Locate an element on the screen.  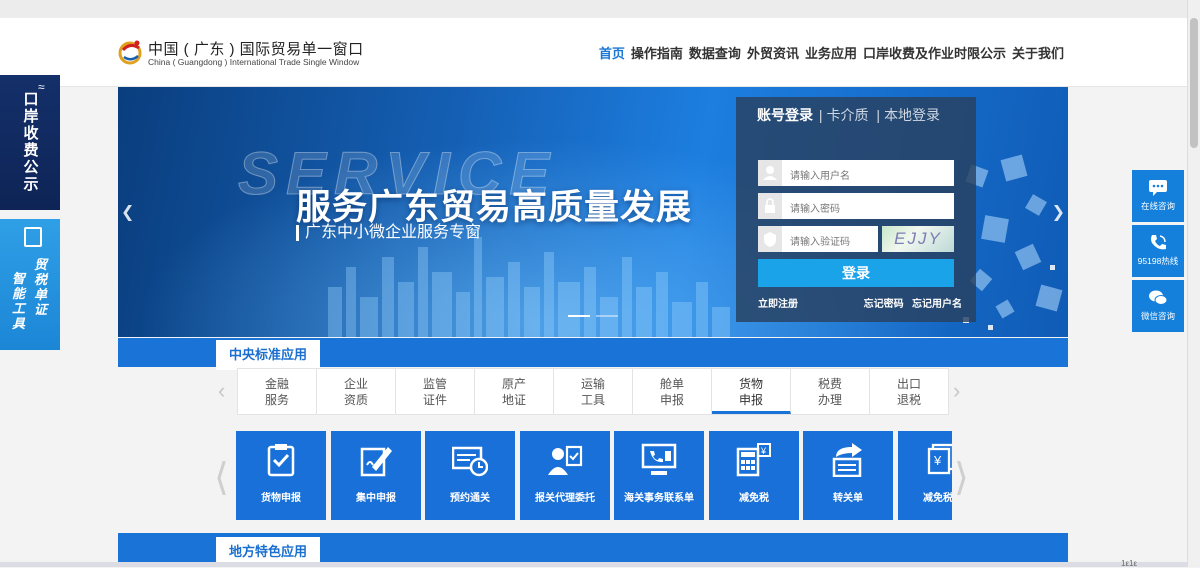
captcha-image: EJJY is located at coordinates (918, 239).